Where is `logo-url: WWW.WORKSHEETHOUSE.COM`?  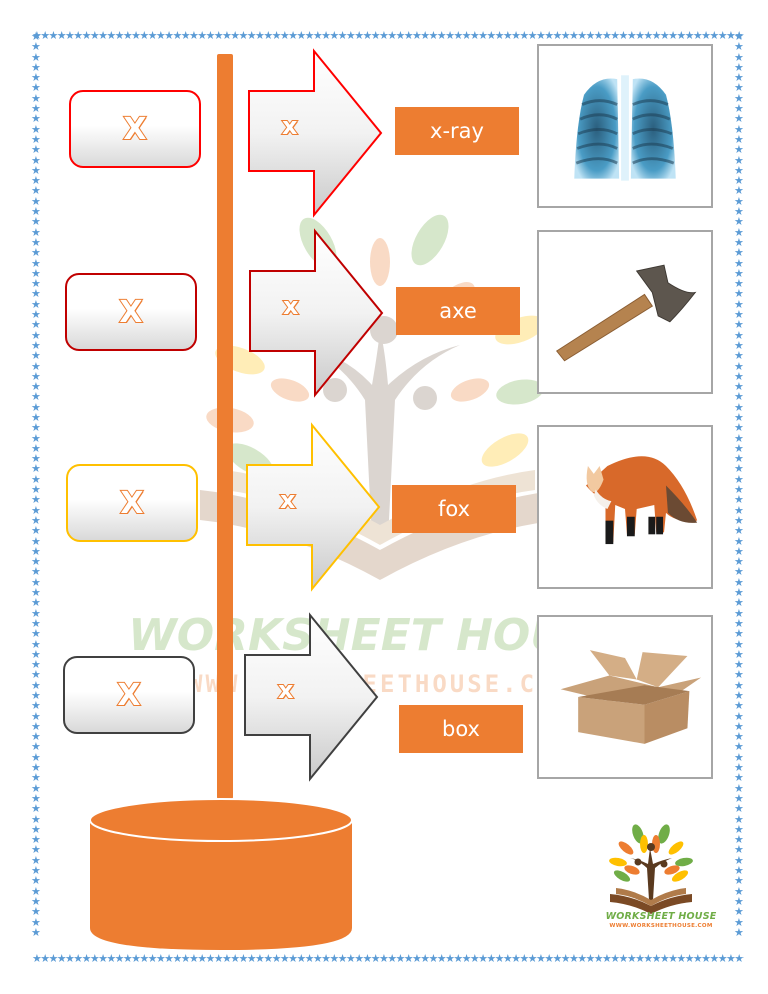
logo-url: WWW.WORKSHEETHOUSE.COM is located at coordinates (661, 926).